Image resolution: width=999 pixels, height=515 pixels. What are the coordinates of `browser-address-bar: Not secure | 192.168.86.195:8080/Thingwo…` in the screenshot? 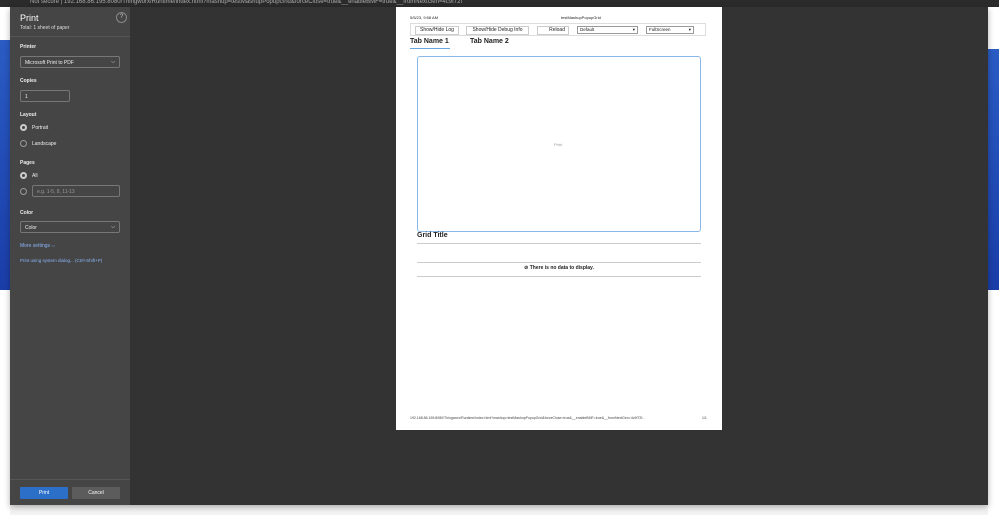 It's located at (499, 3).